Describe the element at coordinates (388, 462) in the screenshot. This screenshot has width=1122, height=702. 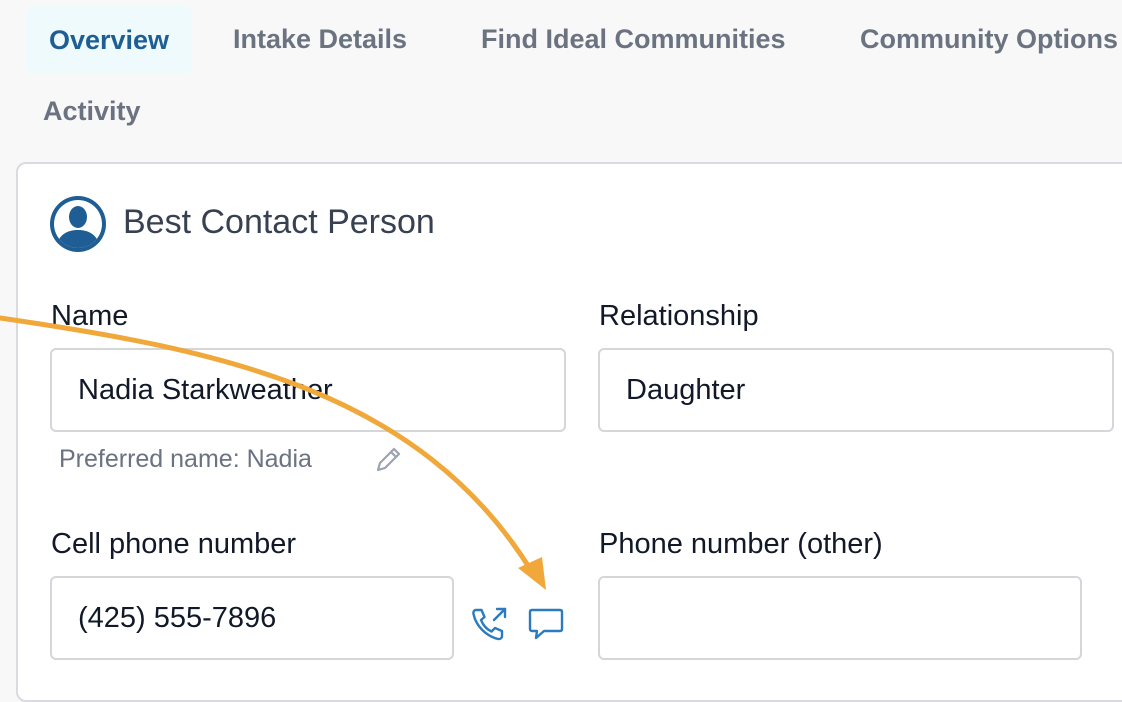
I see `pencil-icon` at that location.